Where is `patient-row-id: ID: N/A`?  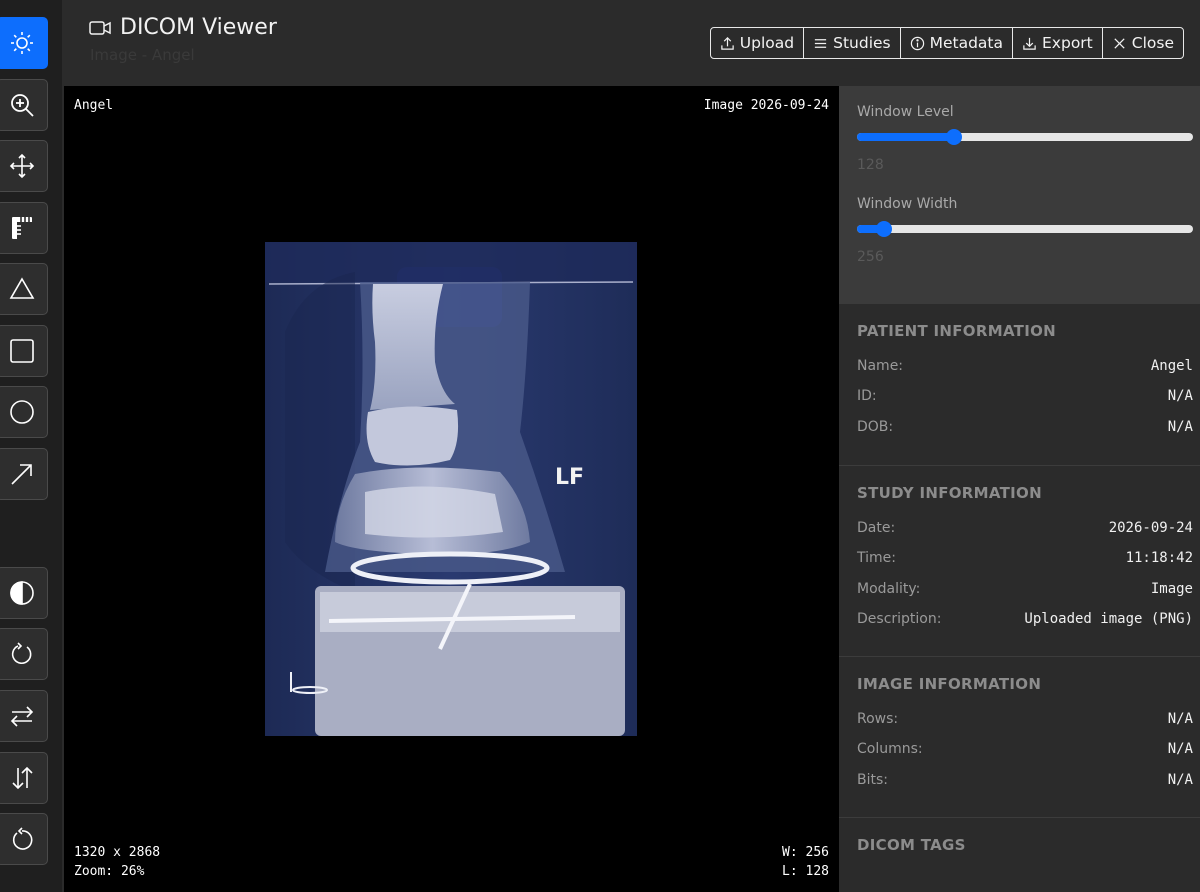 patient-row-id: ID: N/A is located at coordinates (1025, 398).